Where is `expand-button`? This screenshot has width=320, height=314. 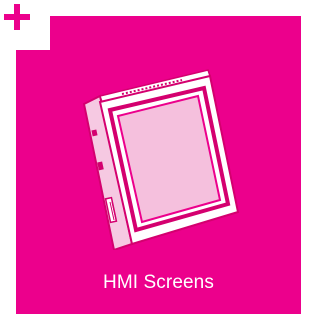 expand-button is located at coordinates (25, 25).